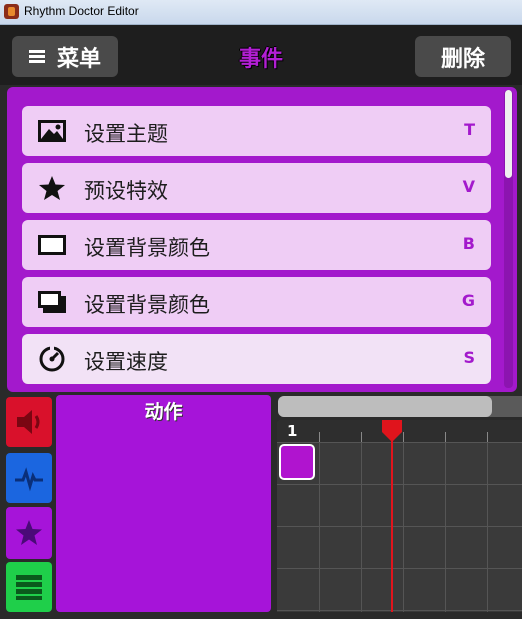  What do you see at coordinates (392, 437) in the screenshot?
I see `playhead-marker-icon` at bounding box center [392, 437].